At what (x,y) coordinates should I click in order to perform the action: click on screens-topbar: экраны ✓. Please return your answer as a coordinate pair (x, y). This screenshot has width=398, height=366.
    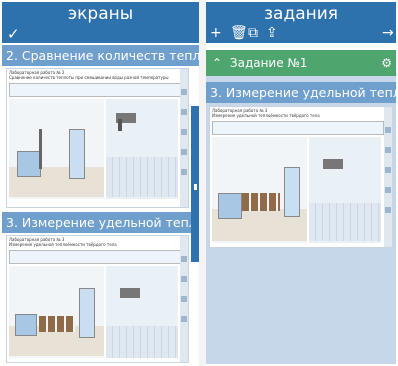
    Looking at the image, I should click on (100, 22).